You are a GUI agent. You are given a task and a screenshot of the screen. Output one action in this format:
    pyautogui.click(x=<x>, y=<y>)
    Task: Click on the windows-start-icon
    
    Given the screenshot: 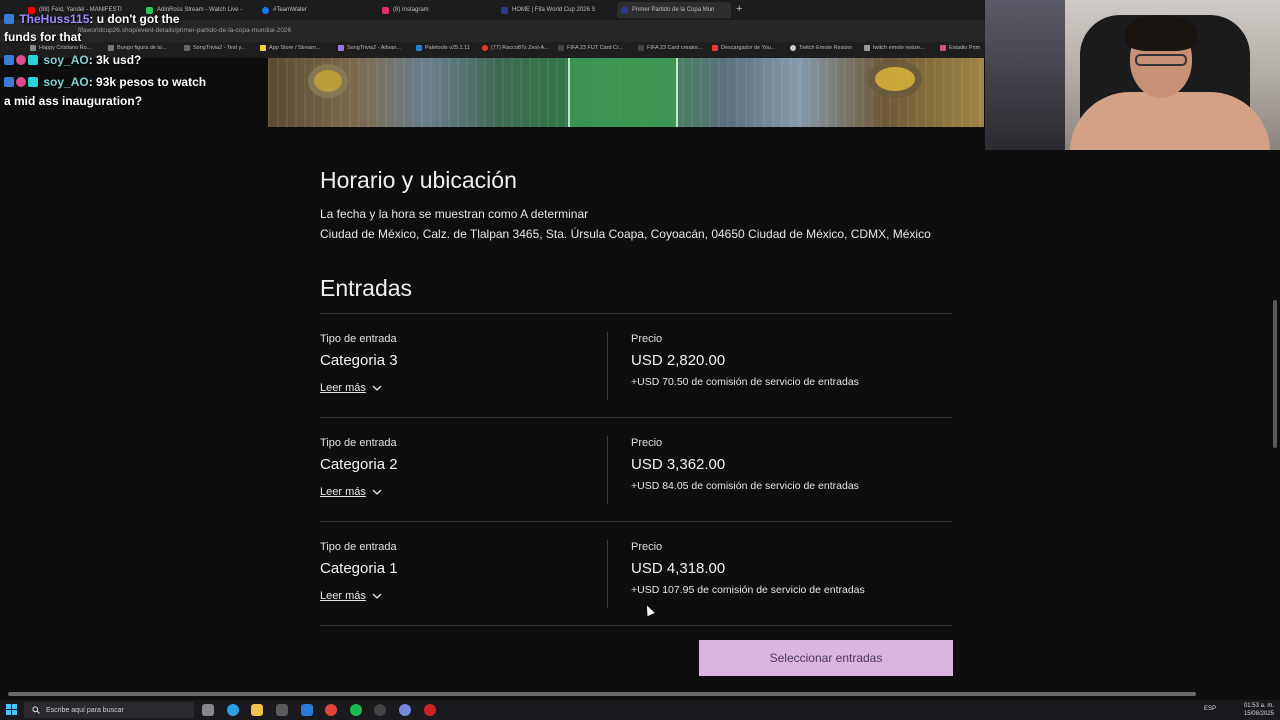 What is the action you would take?
    pyautogui.click(x=11, y=709)
    